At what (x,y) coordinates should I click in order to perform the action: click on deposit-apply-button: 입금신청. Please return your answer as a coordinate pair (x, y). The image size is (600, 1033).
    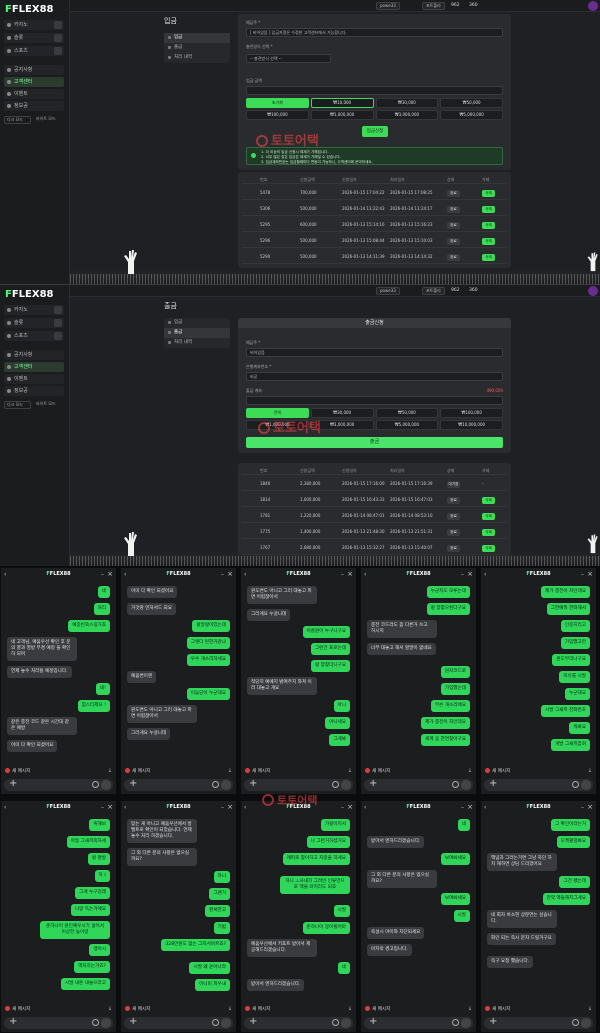
    Looking at the image, I should click on (375, 131).